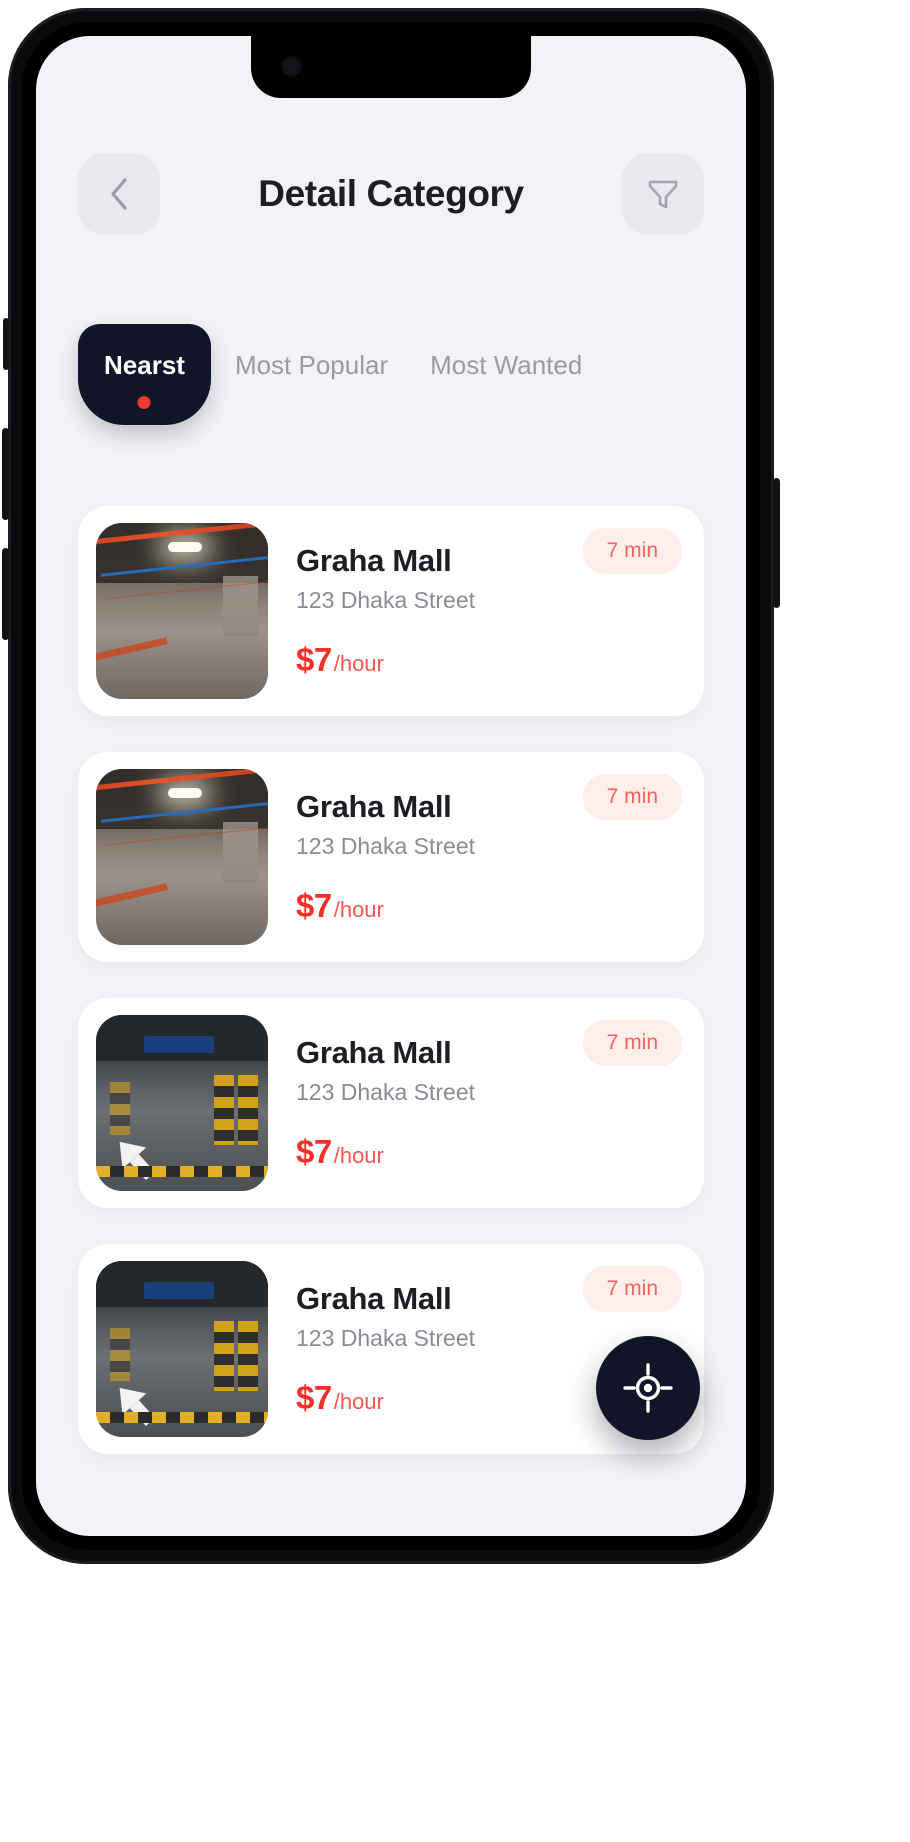 The height and width of the screenshot is (1842, 910). I want to click on category-tab-row: Nearst Most Popular Most Wanted, so click(391, 374).